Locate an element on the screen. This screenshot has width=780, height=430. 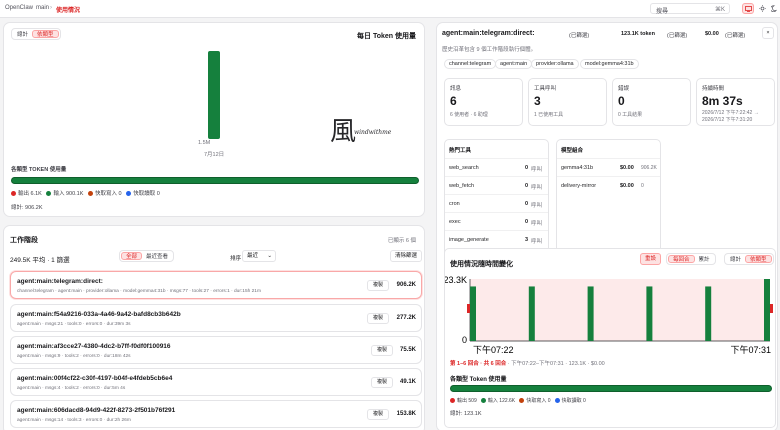
y-tick-top: 23.3K is located at coordinates (456, 280).